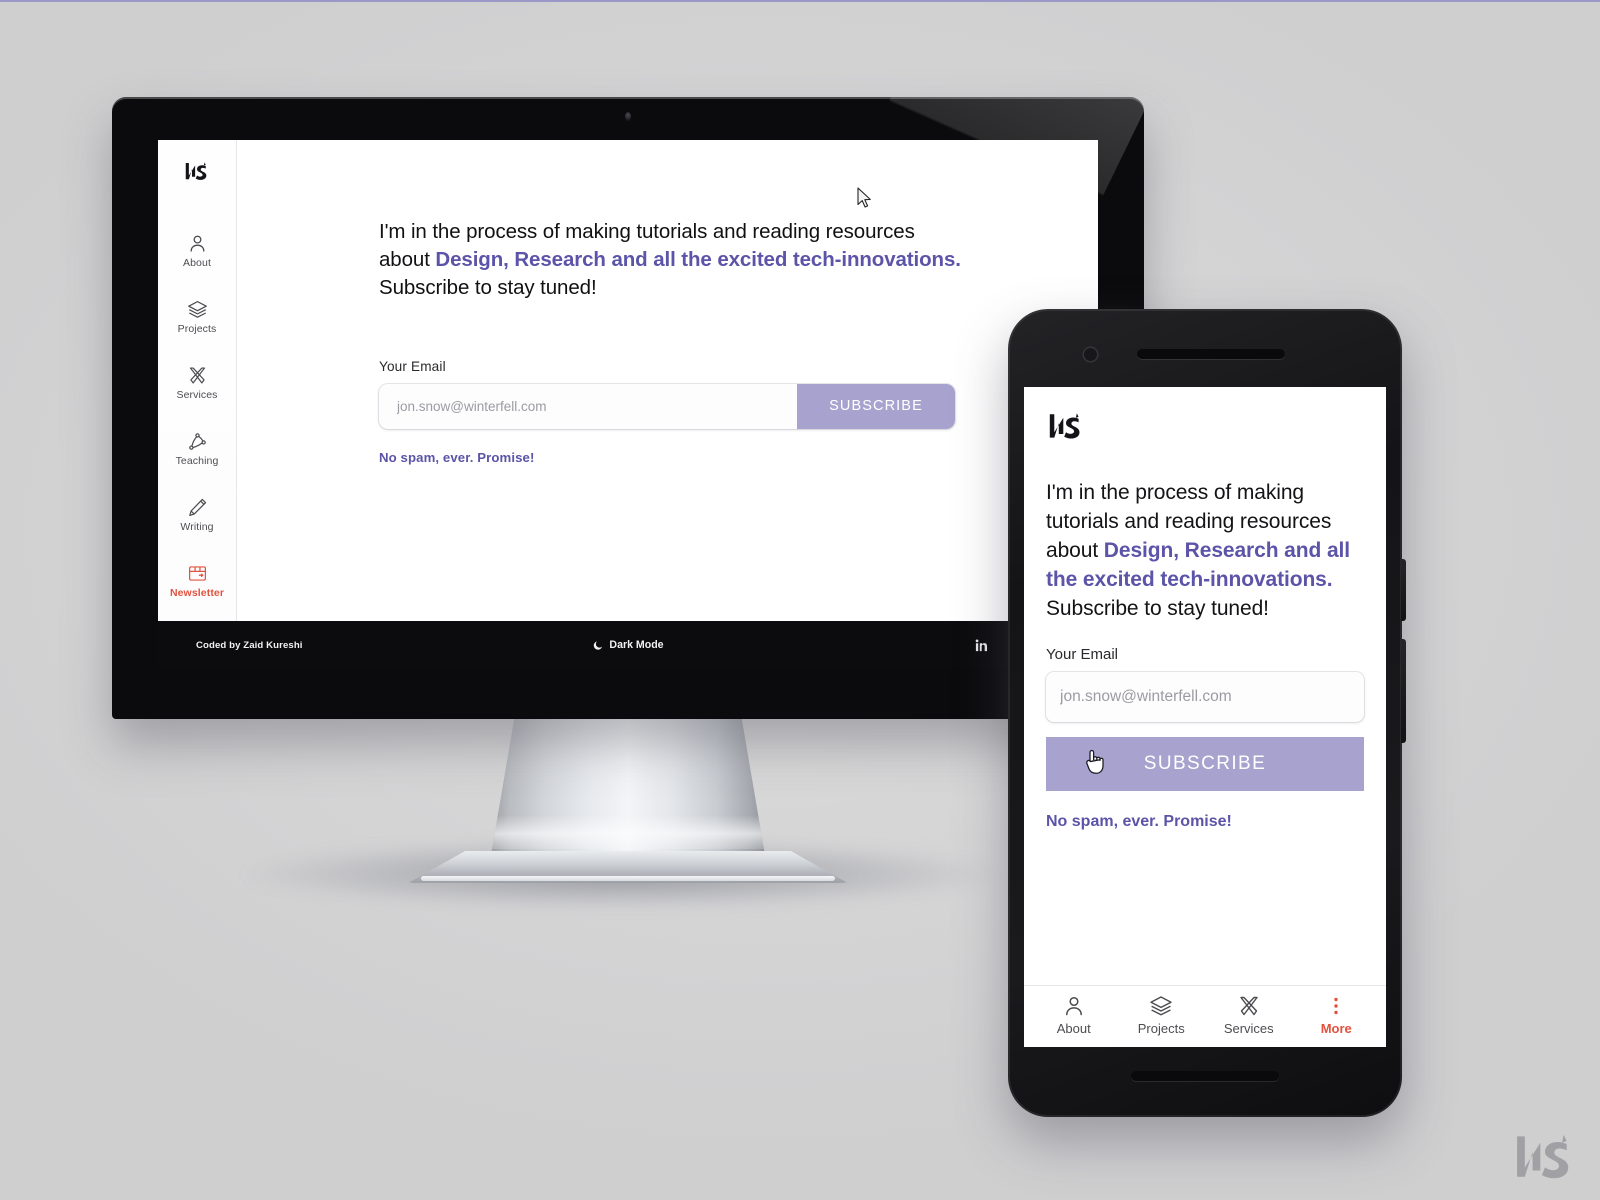 The image size is (1600, 1200). Describe the element at coordinates (636, 645) in the screenshot. I see `dark-mode-label: Dark Mode` at that location.